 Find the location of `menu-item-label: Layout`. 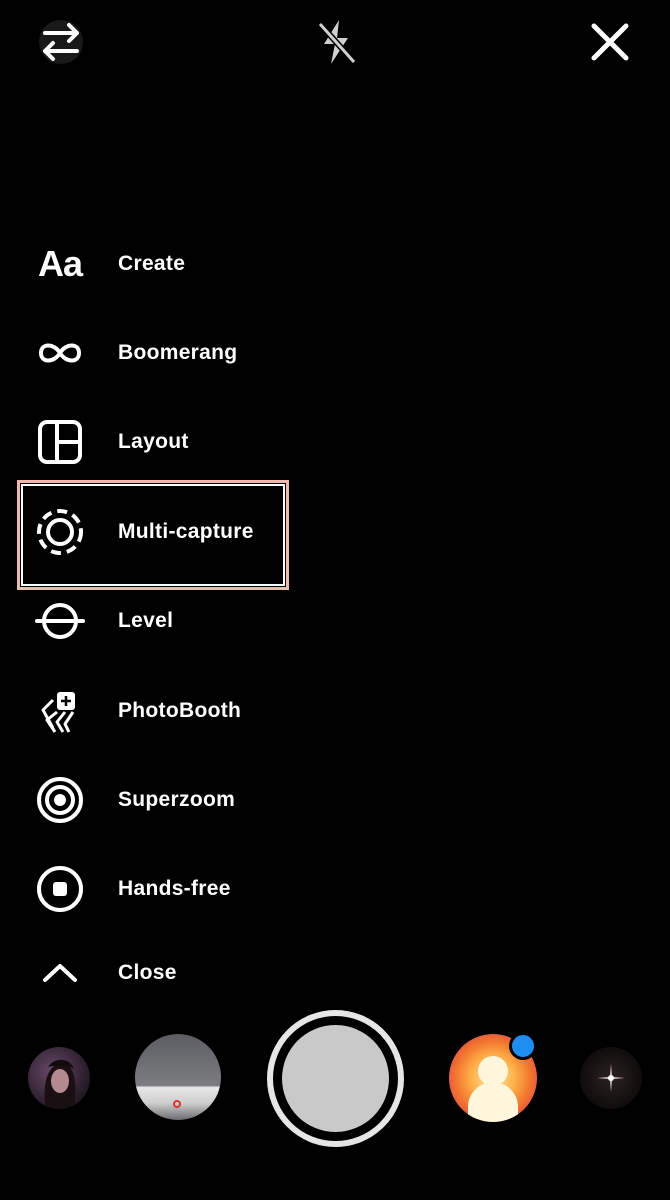

menu-item-label: Layout is located at coordinates (153, 441).